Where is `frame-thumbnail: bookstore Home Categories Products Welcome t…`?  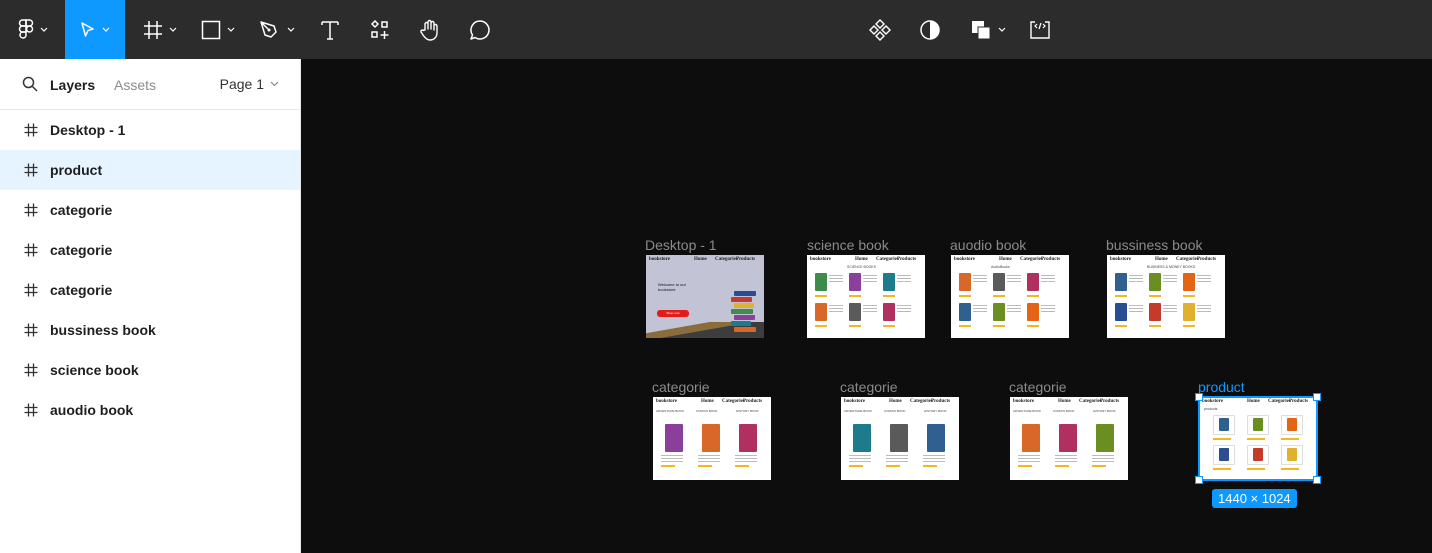
frame-thumbnail: bookstore Home Categories Products Welcome t… is located at coordinates (705, 296).